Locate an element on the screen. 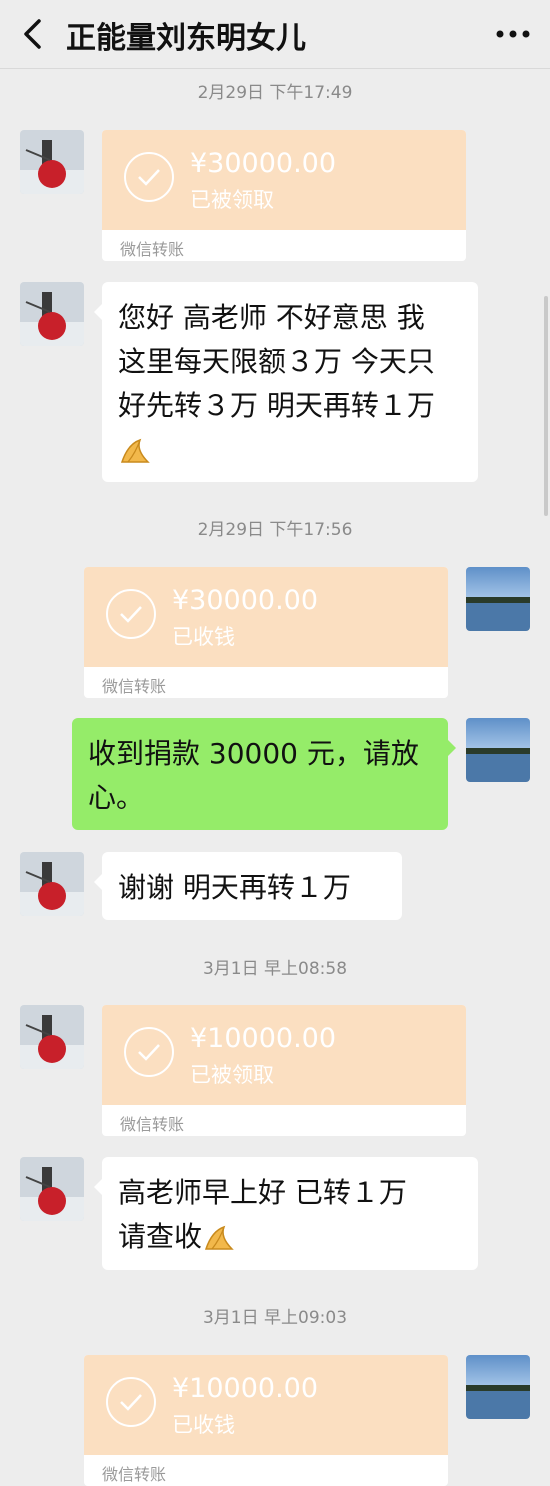  message-bubble: 谢谢 明天再转１万 is located at coordinates (248, 886).